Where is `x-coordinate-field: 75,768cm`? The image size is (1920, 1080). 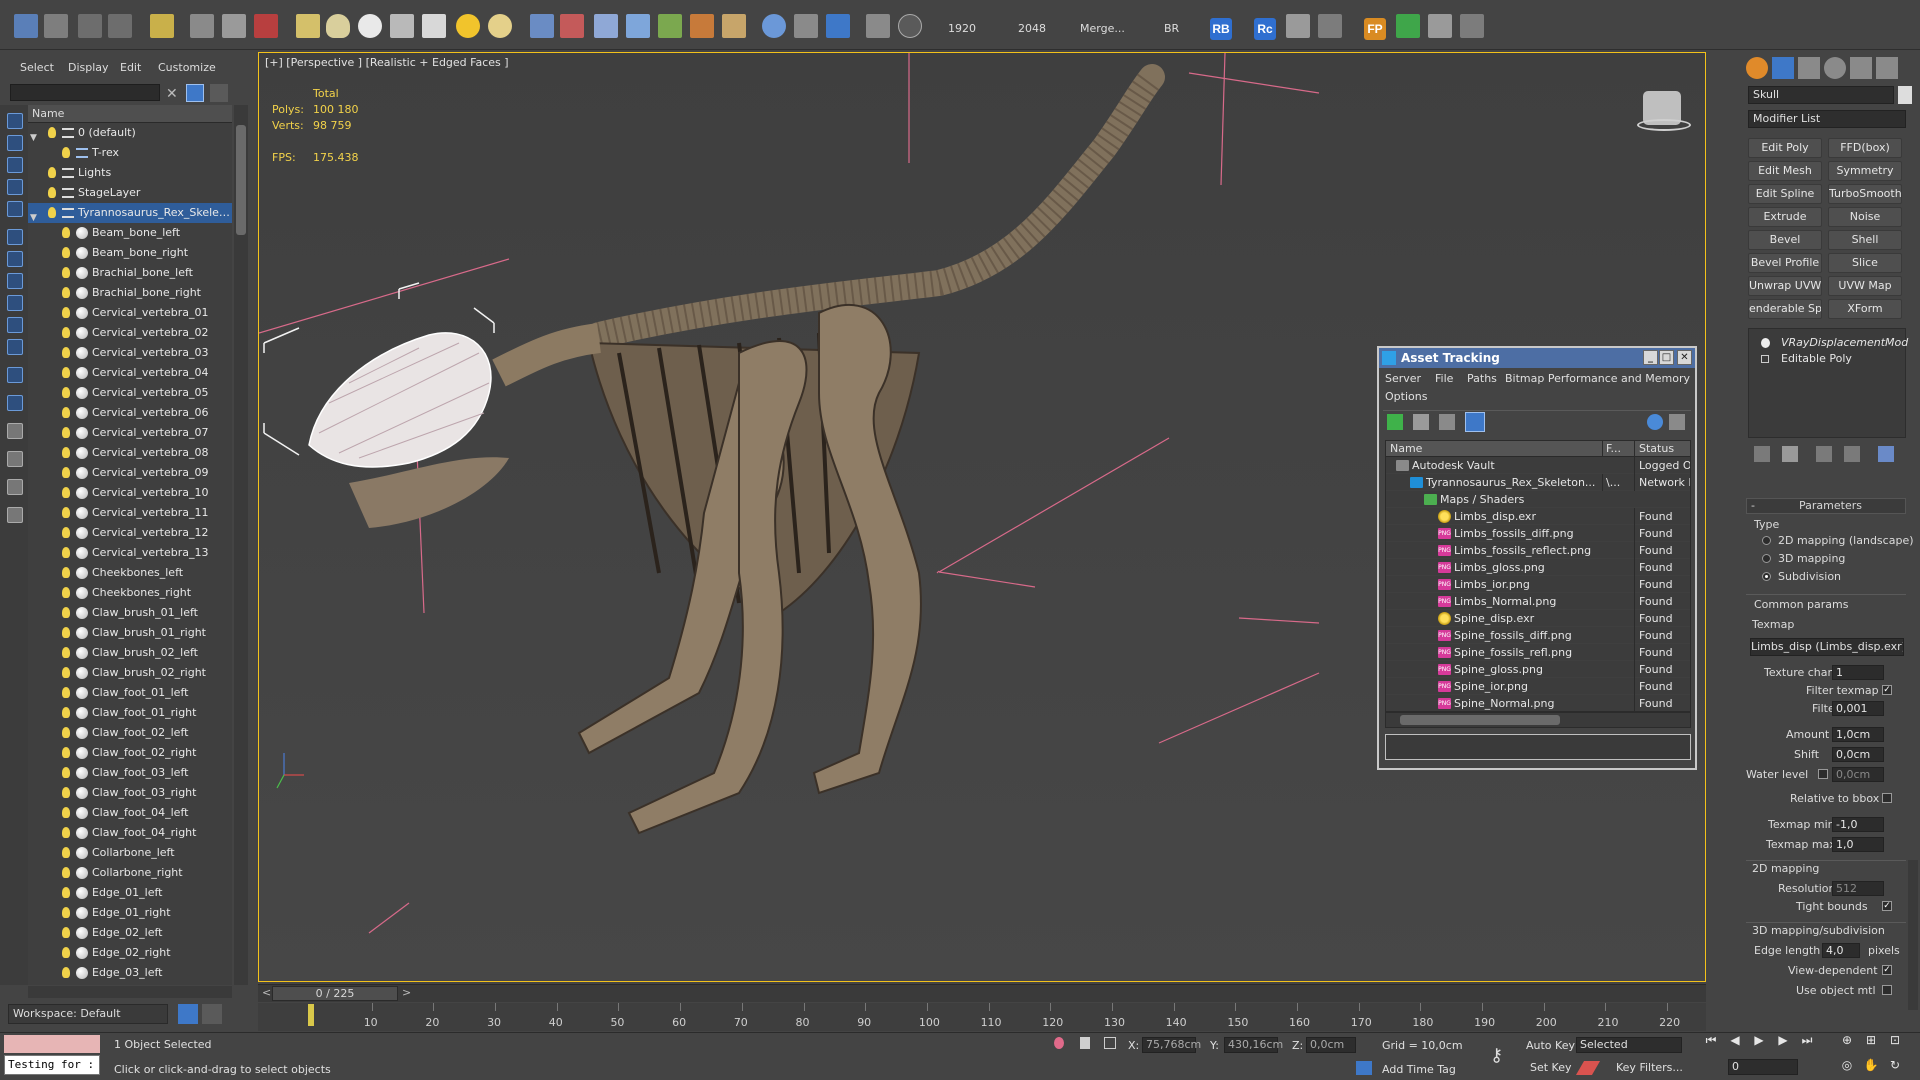 x-coordinate-field: 75,768cm is located at coordinates (1171, 1045).